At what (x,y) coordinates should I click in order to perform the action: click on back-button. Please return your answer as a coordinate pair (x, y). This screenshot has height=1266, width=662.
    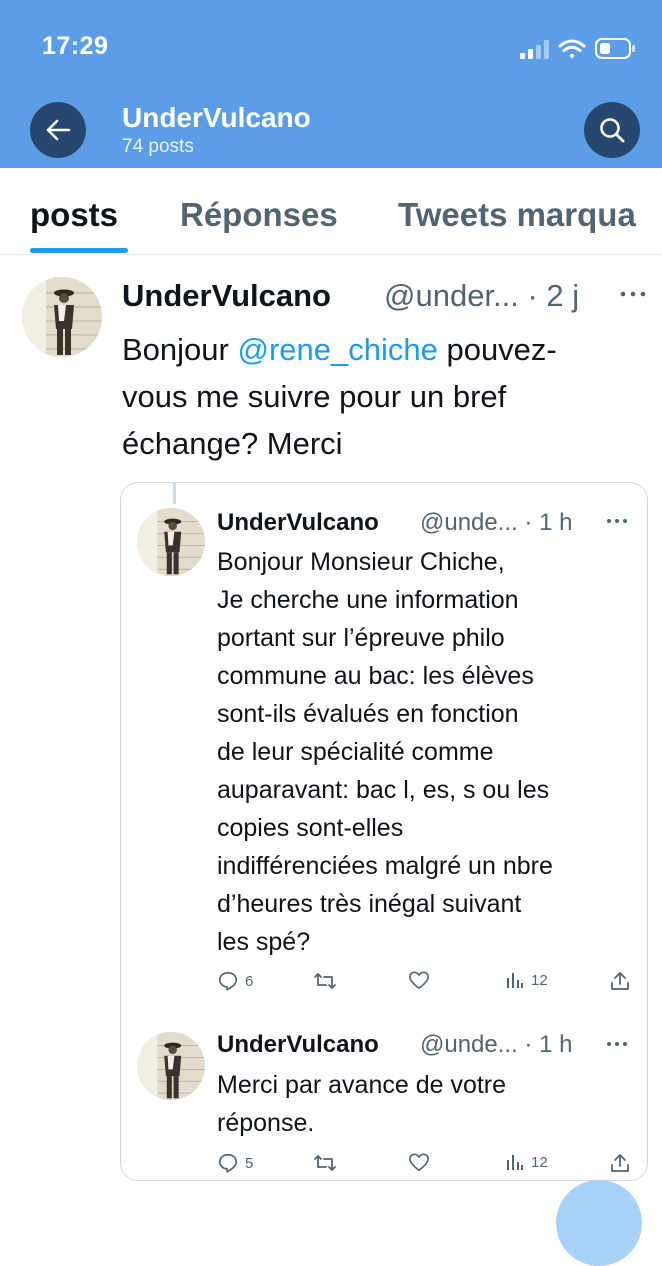
    Looking at the image, I should click on (58, 130).